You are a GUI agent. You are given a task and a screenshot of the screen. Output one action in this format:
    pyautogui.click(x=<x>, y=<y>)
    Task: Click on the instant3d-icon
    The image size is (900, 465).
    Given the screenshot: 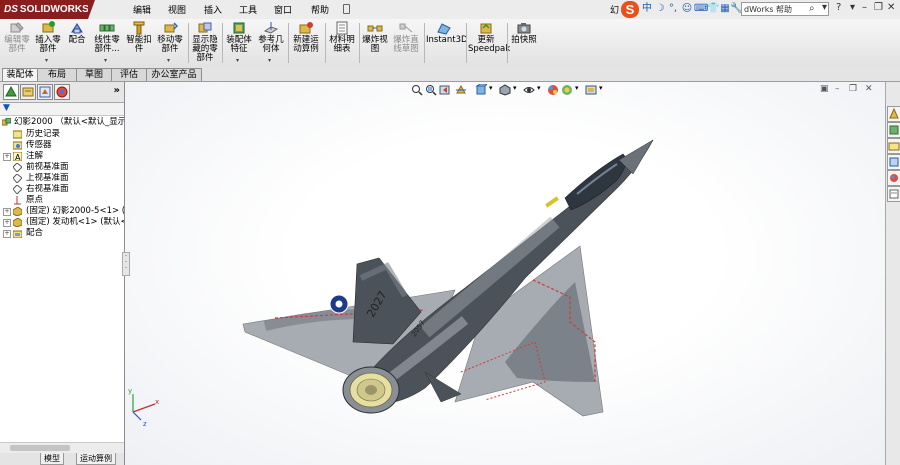 What is the action you would take?
    pyautogui.click(x=444, y=29)
    